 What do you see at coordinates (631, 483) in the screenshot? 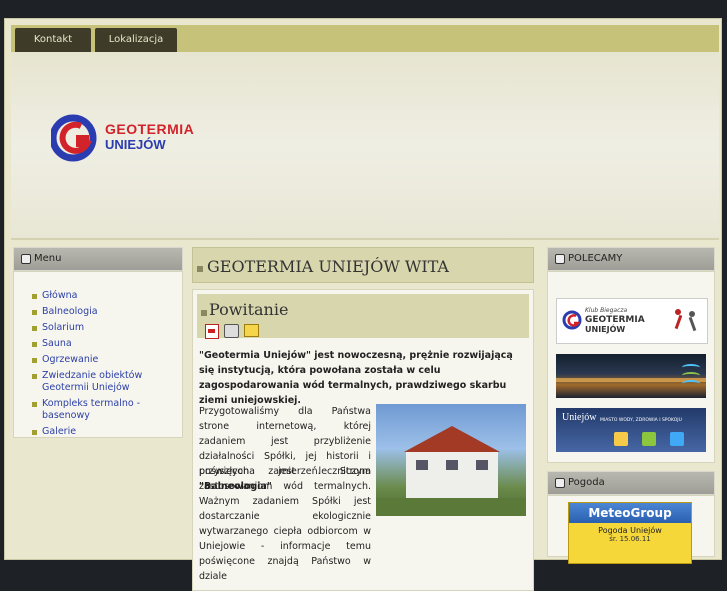
I see `pogoda-header: Pogoda` at bounding box center [631, 483].